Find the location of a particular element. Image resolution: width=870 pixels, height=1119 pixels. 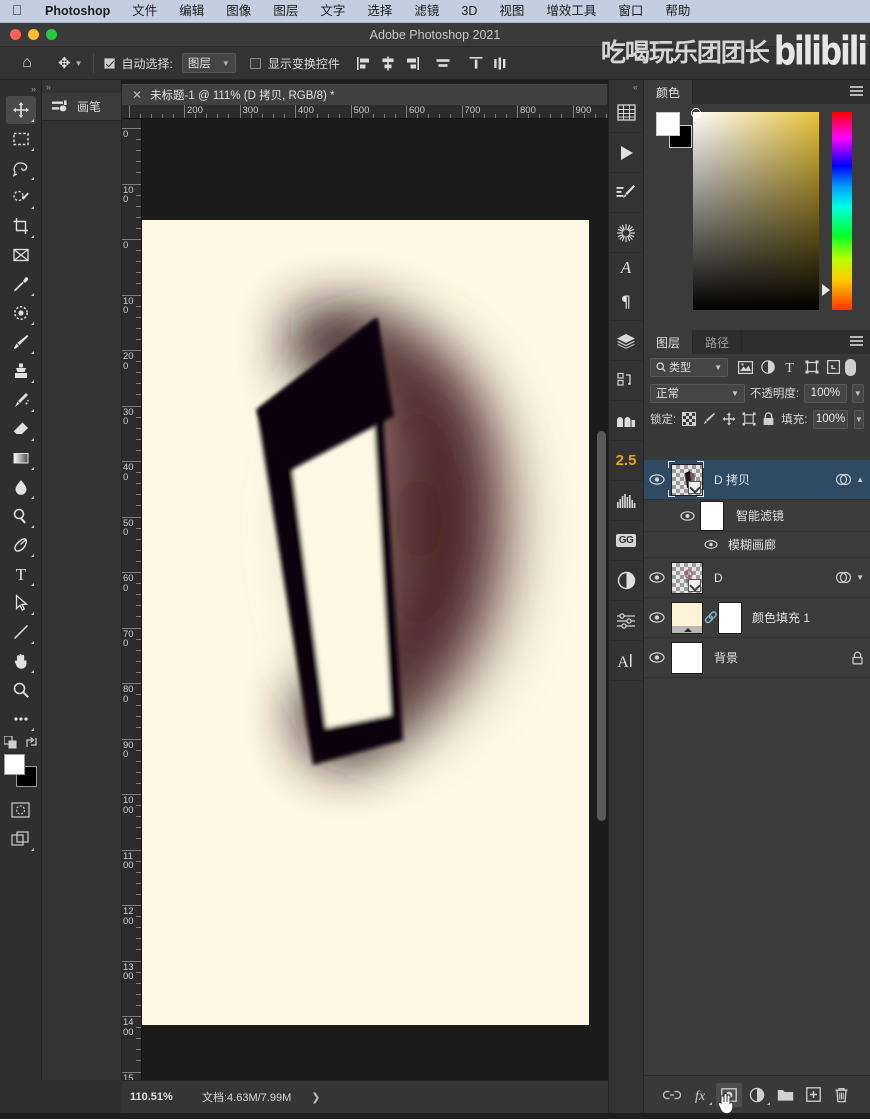

pixel-filter-icon is located at coordinates (745, 367).